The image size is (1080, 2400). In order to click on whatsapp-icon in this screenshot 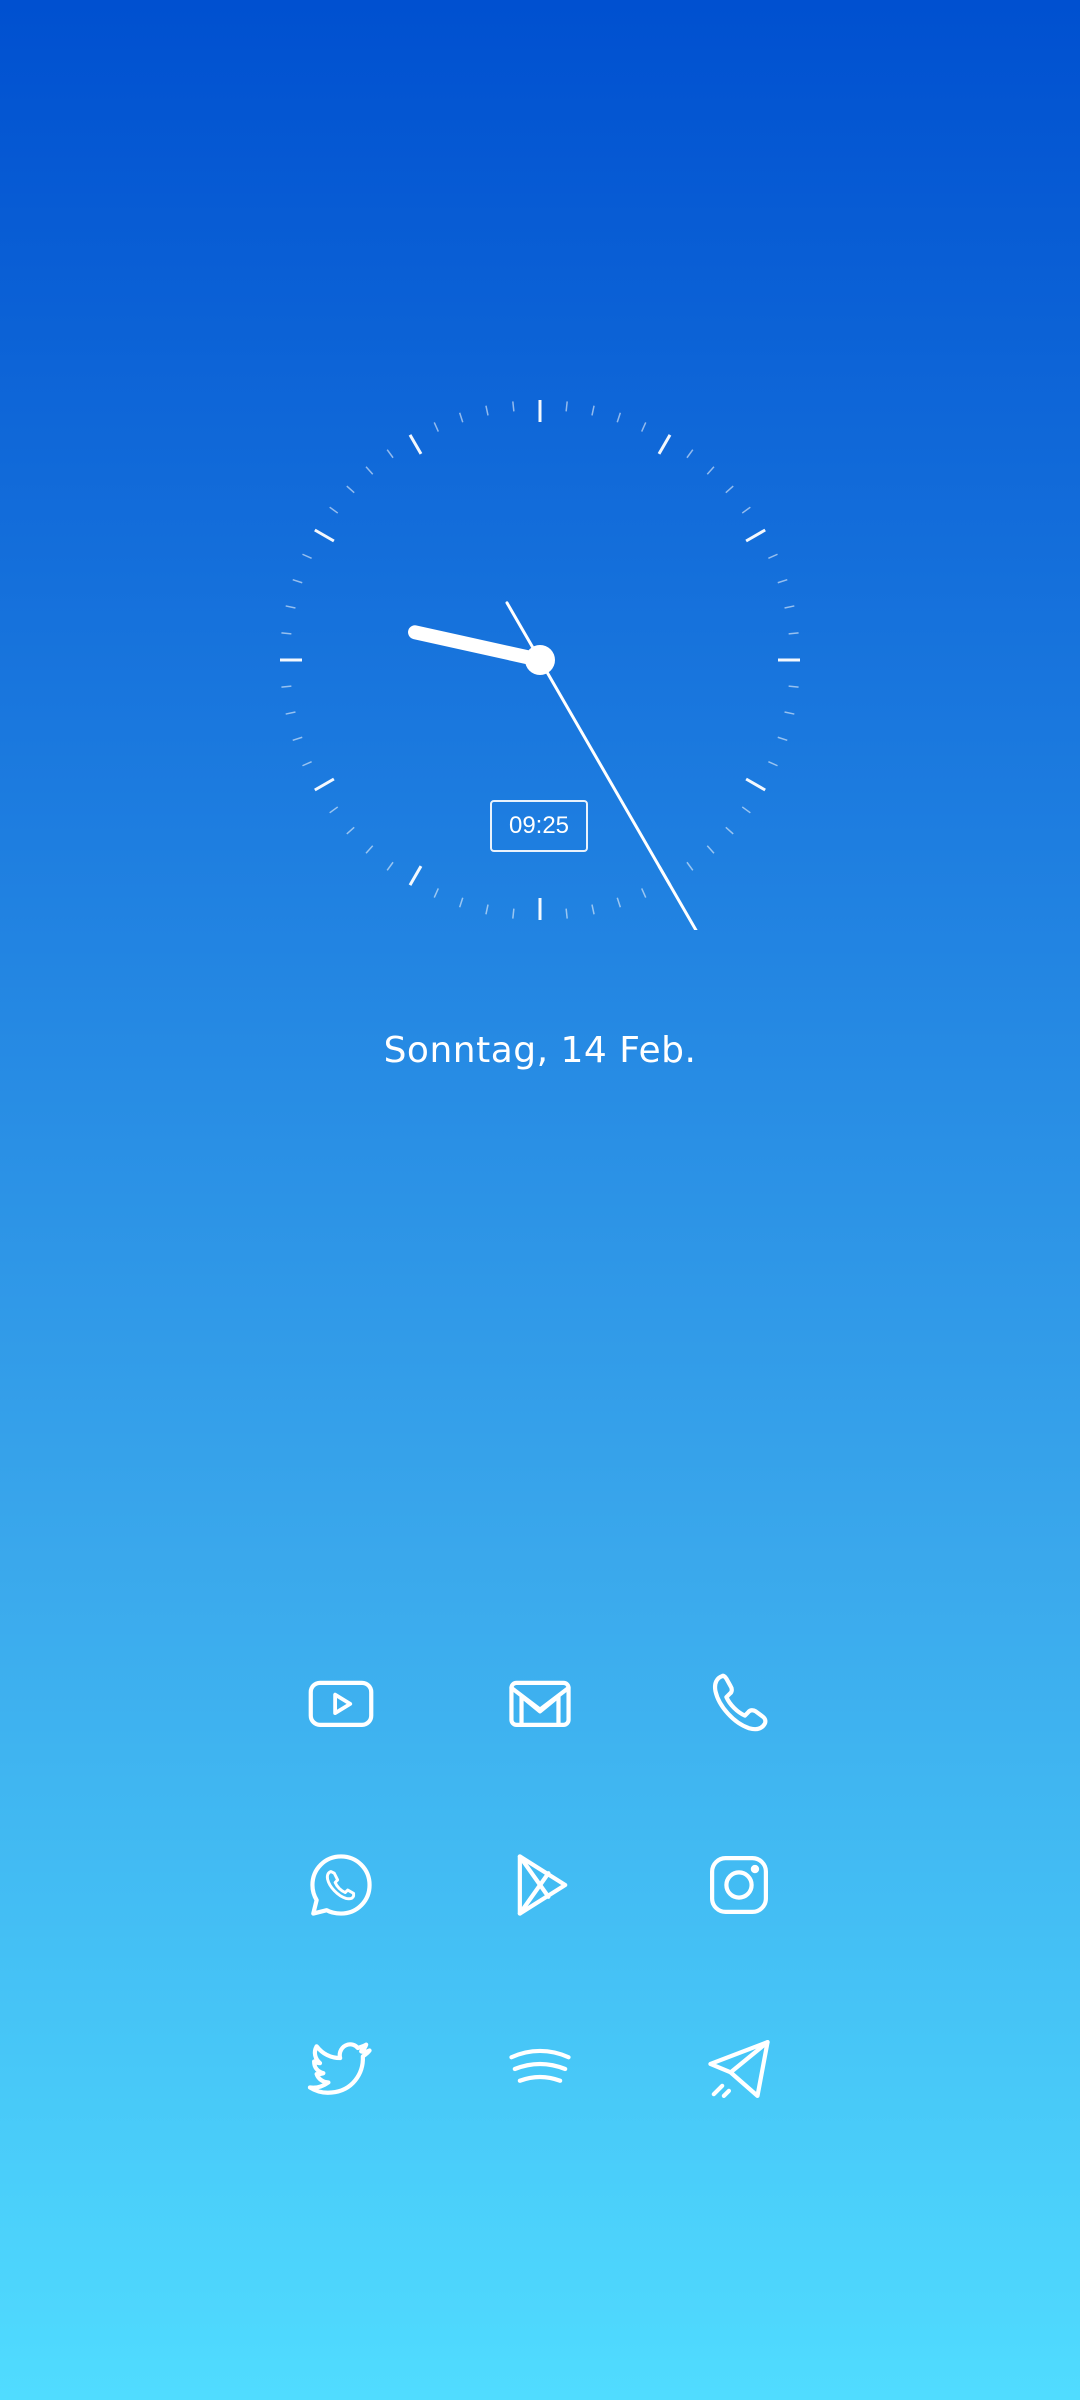, I will do `click(341, 1885)`.